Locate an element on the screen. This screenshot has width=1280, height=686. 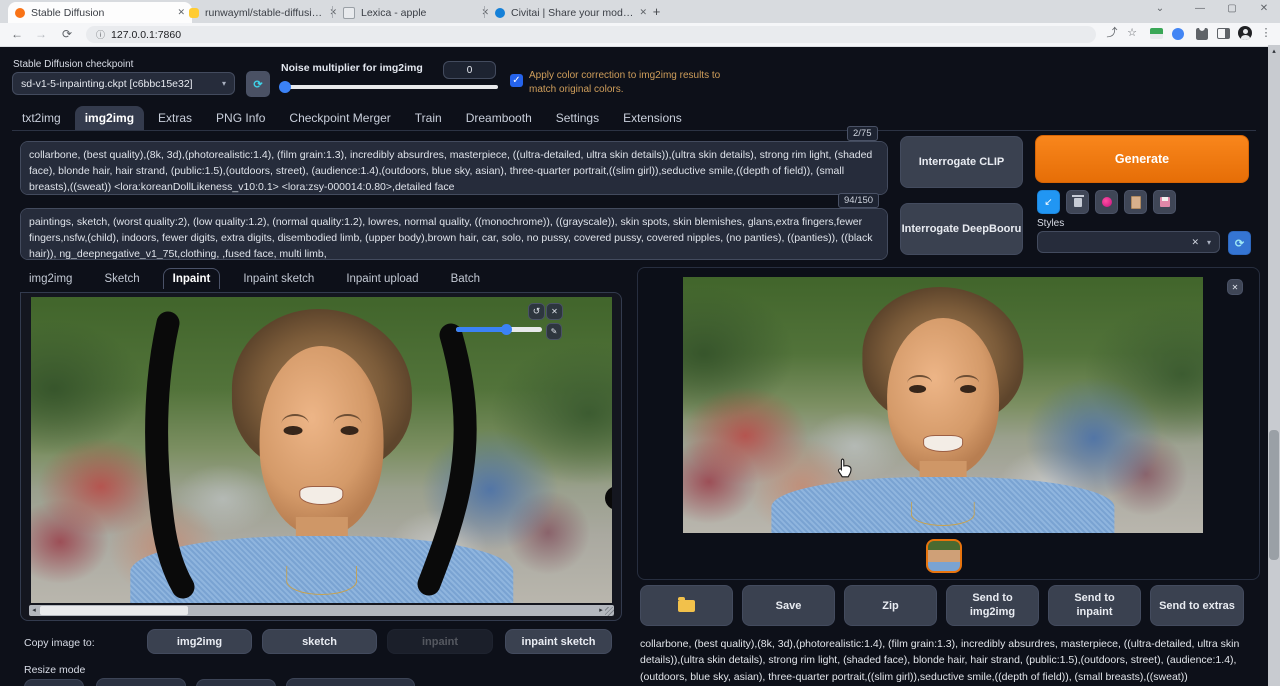
reload-icon: ⟳ is located at coordinates (67, 34).